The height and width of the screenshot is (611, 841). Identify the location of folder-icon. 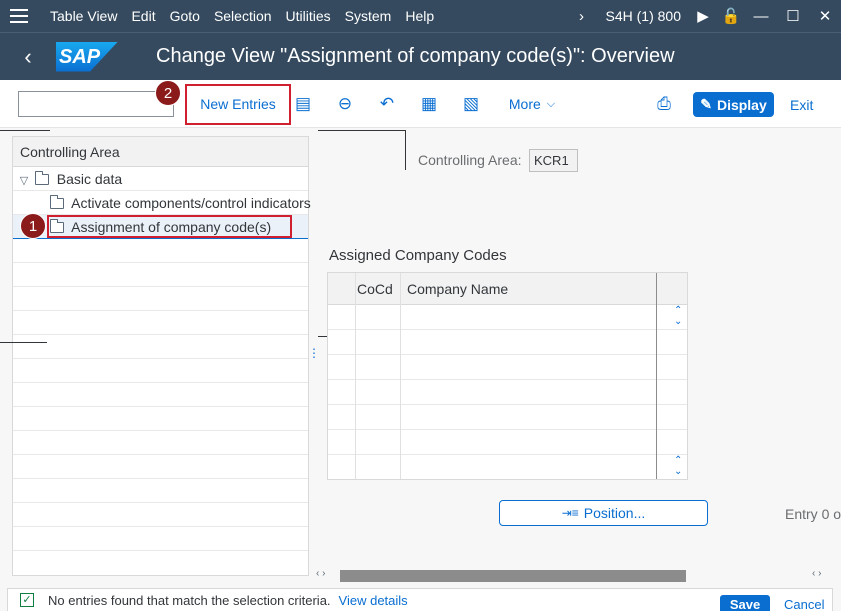
(57, 202).